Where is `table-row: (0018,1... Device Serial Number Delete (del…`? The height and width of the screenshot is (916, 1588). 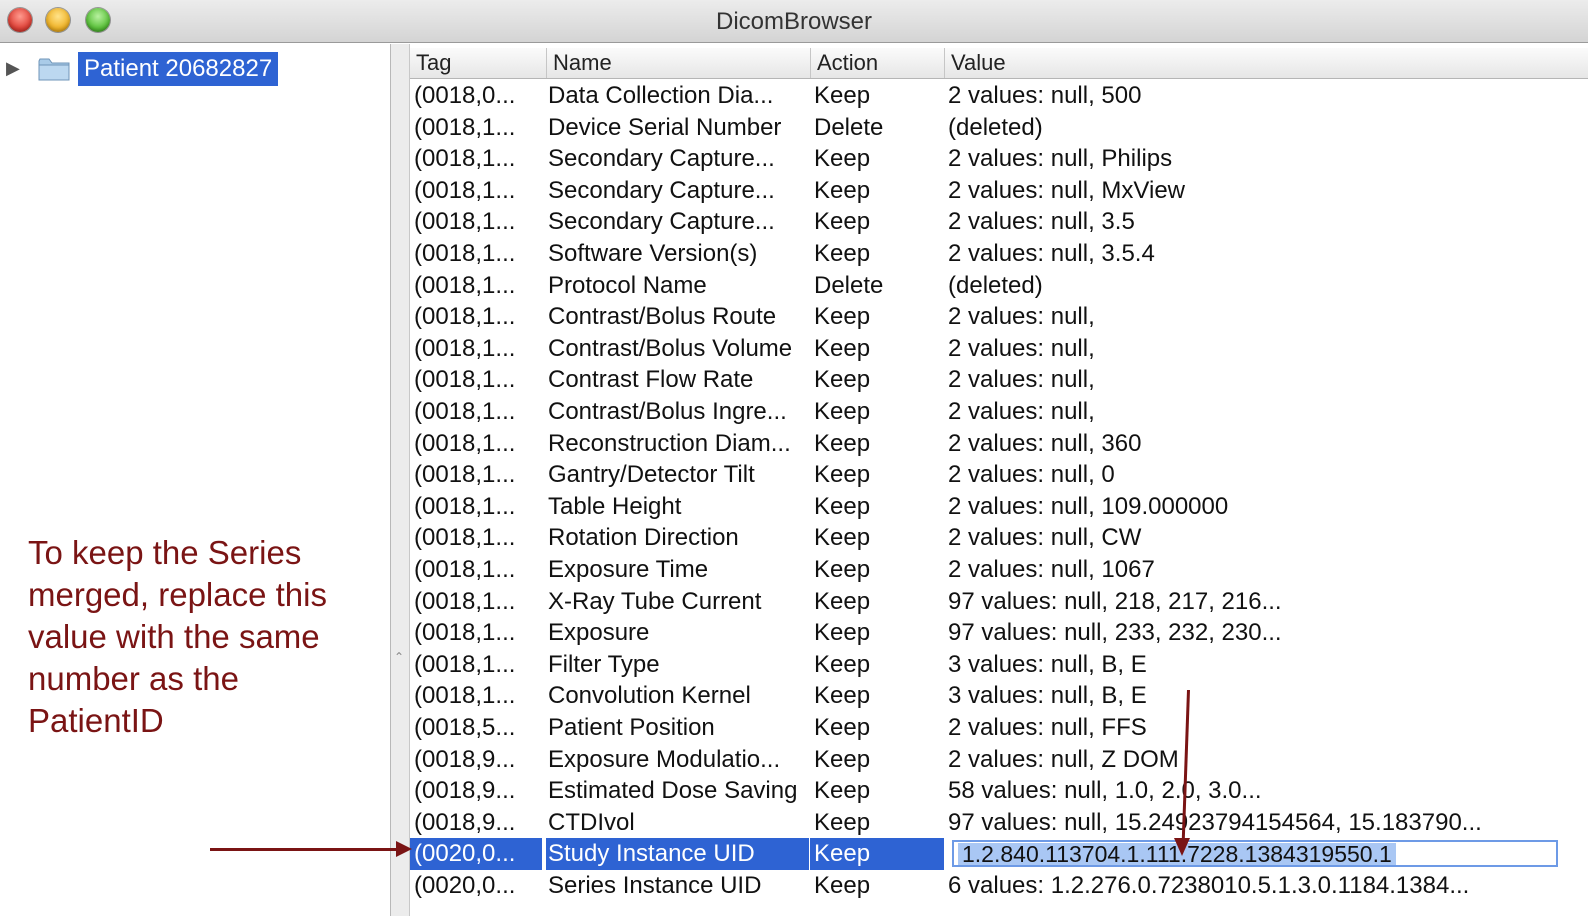
table-row: (0018,1... Device Serial Number Delete (del… is located at coordinates (999, 128).